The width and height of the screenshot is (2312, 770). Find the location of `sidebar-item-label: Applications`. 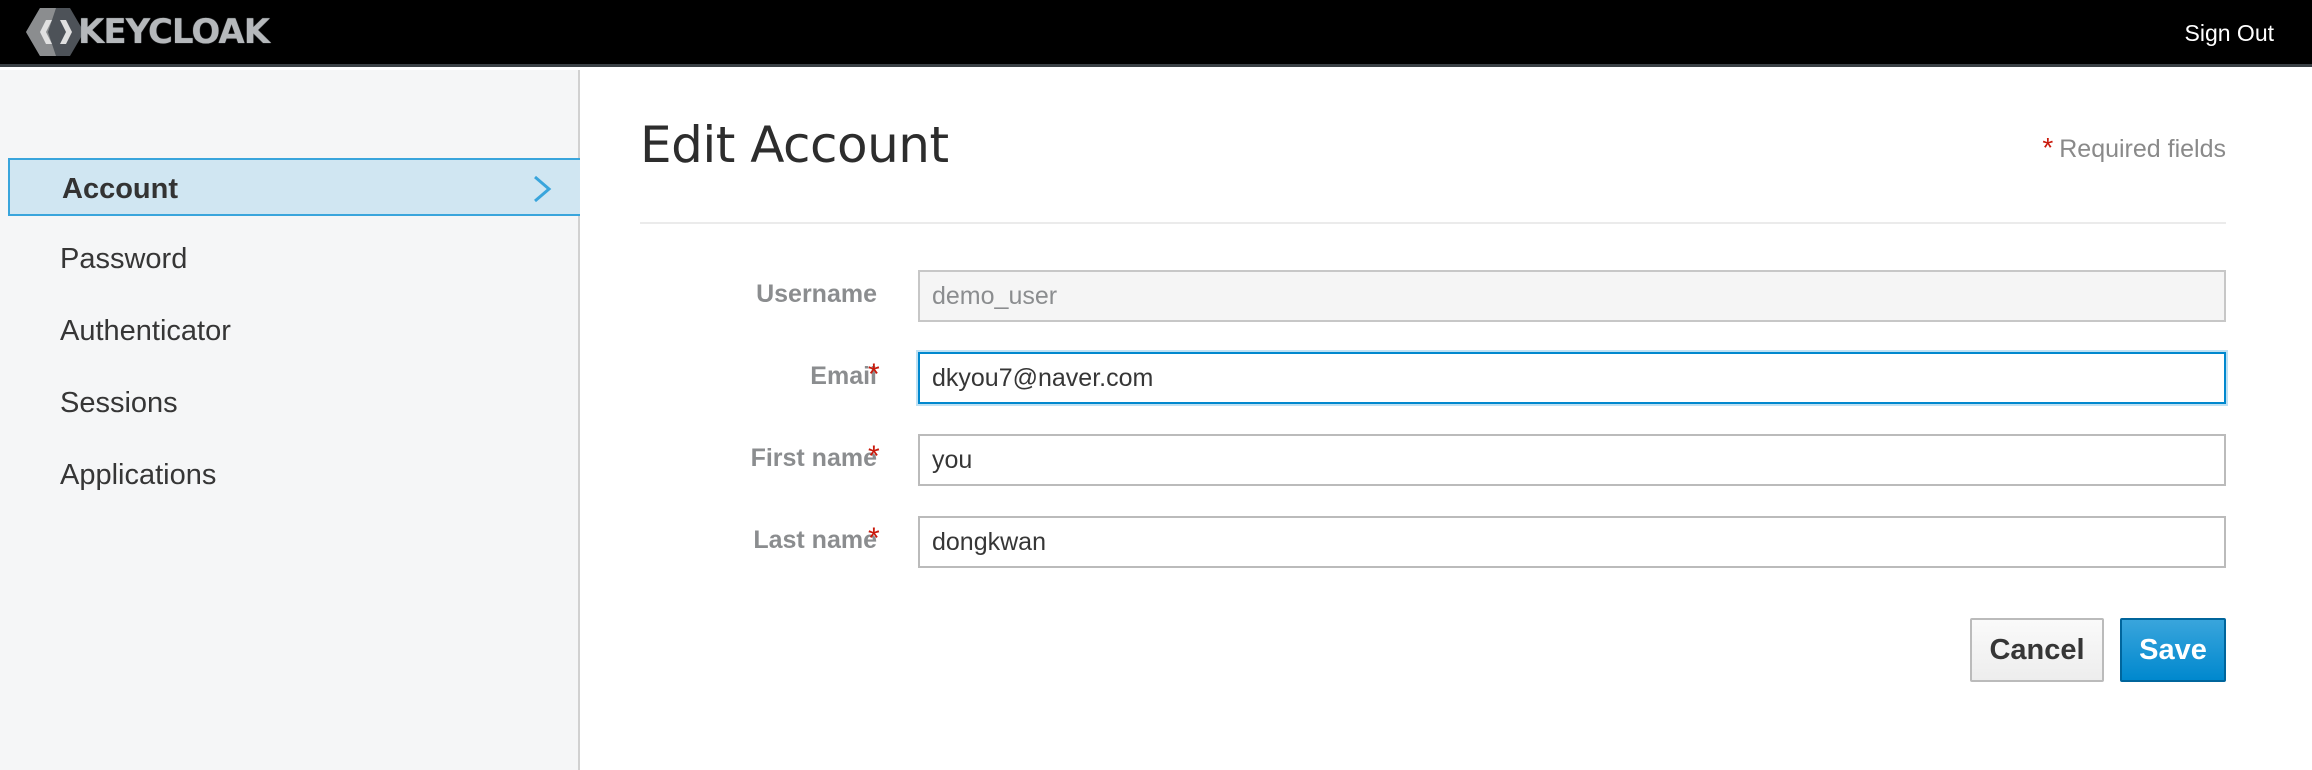

sidebar-item-label: Applications is located at coordinates (138, 475).